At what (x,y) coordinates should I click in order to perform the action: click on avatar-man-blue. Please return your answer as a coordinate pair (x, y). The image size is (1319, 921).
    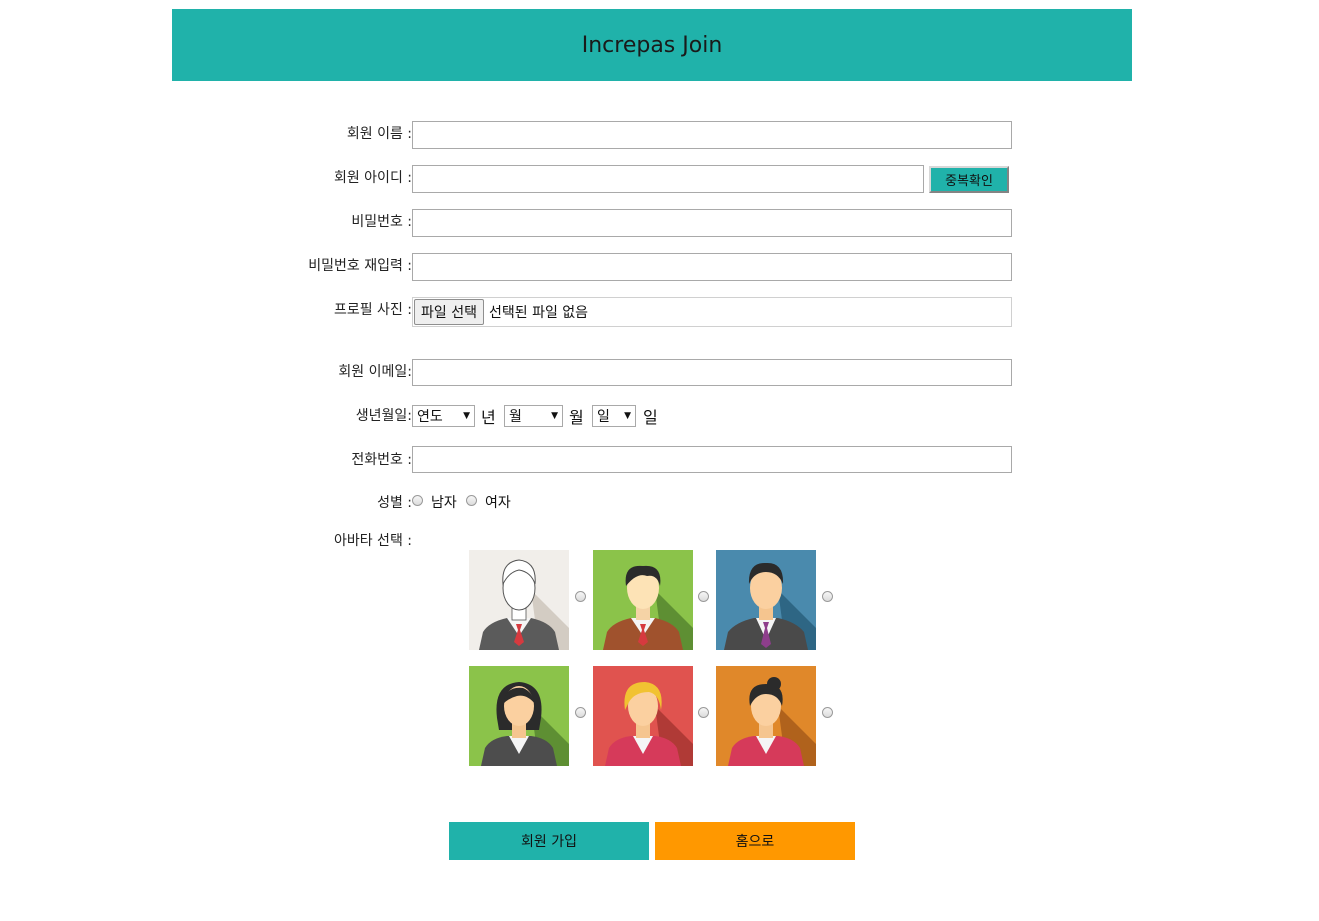
    Looking at the image, I should click on (766, 600).